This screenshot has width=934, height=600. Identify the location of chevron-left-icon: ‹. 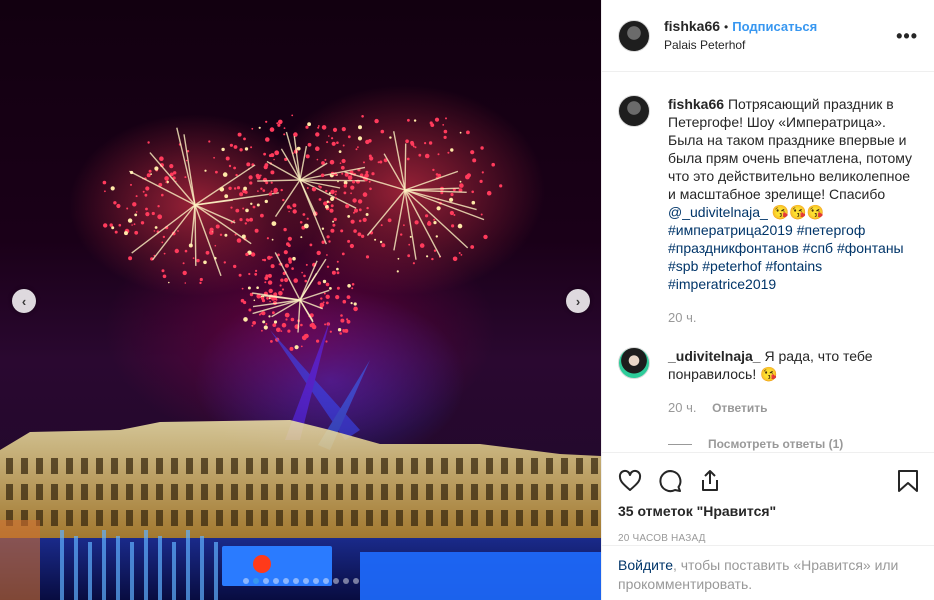
(24, 301).